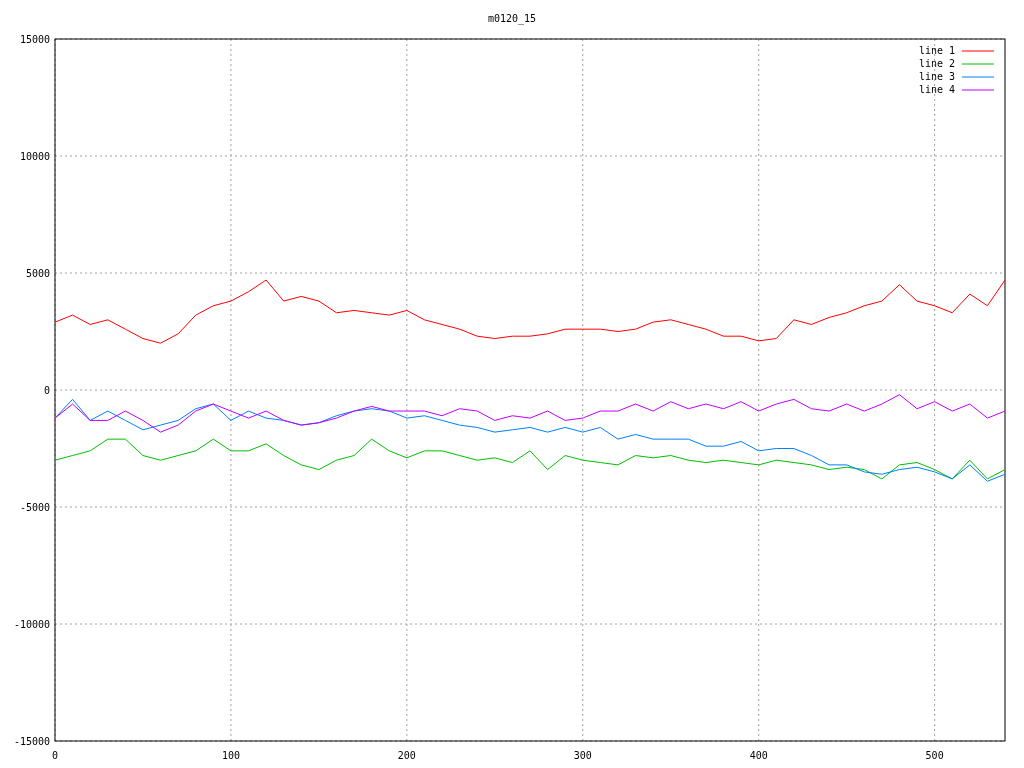 The height and width of the screenshot is (768, 1024). I want to click on x-tick-label: 100, so click(230, 755).